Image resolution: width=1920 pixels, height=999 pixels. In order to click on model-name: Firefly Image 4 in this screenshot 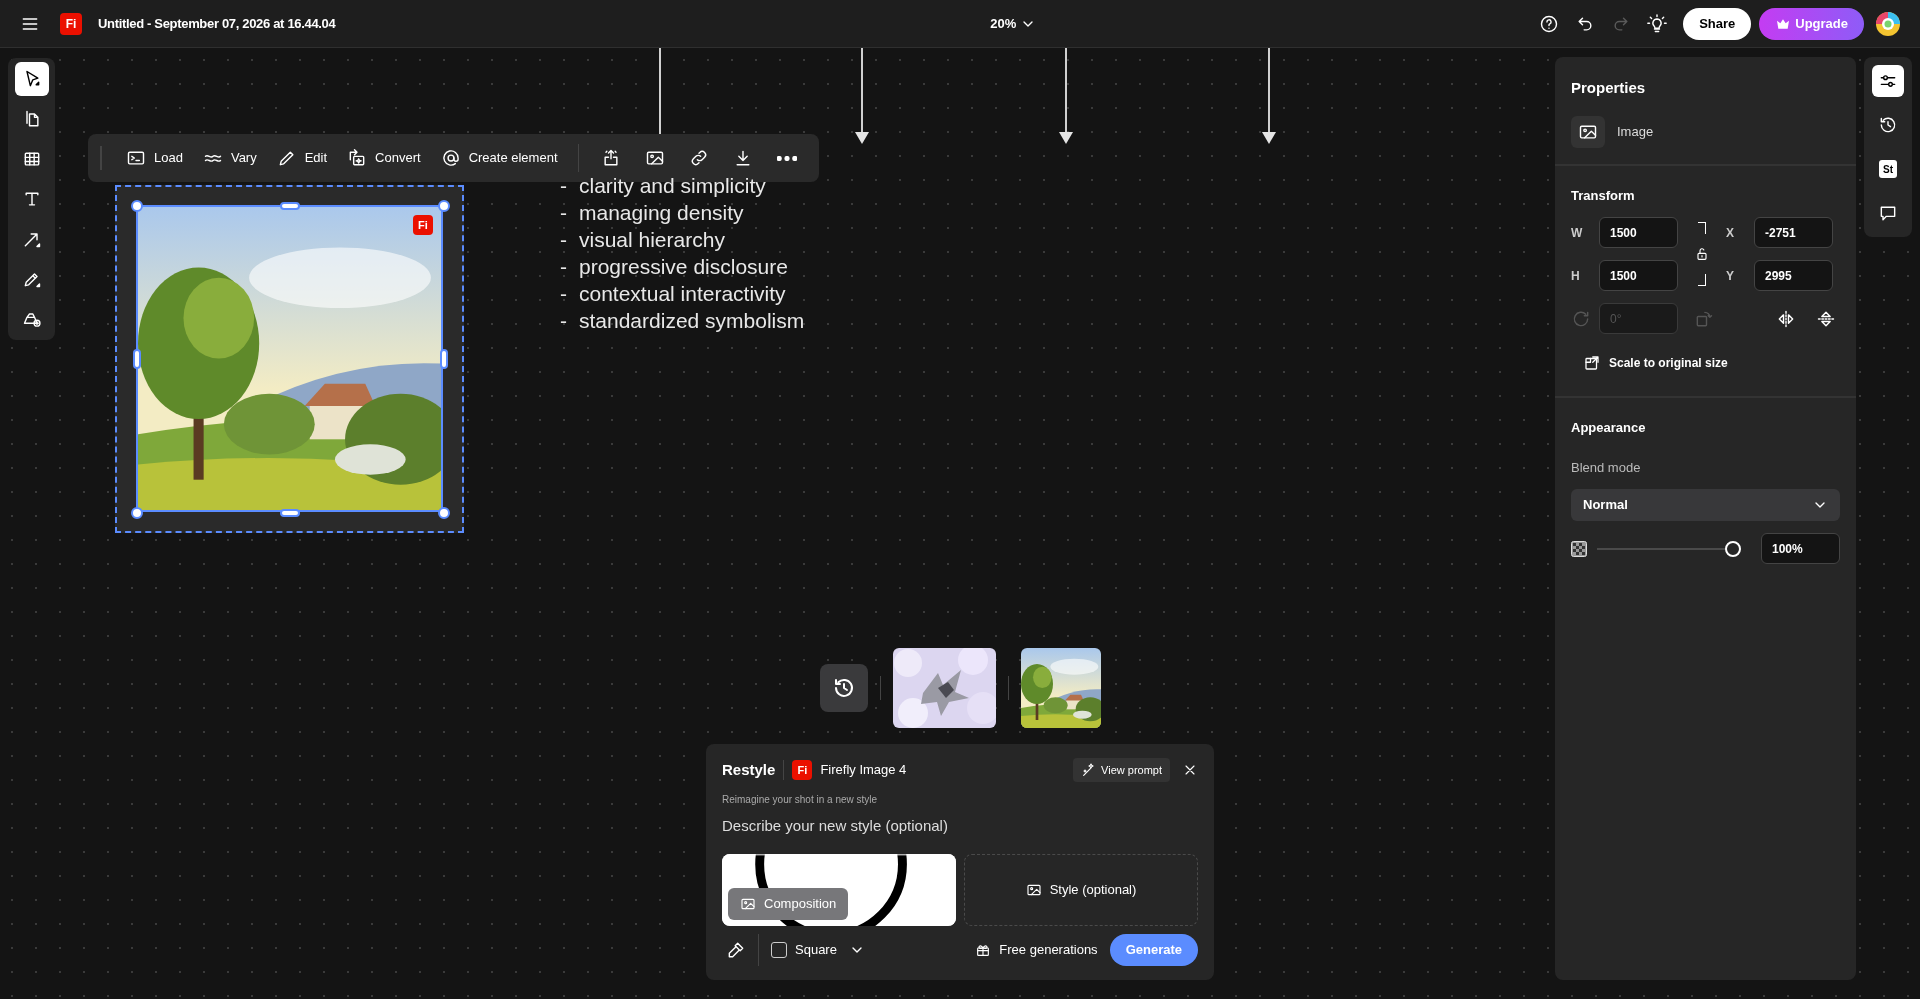, I will do `click(863, 770)`.